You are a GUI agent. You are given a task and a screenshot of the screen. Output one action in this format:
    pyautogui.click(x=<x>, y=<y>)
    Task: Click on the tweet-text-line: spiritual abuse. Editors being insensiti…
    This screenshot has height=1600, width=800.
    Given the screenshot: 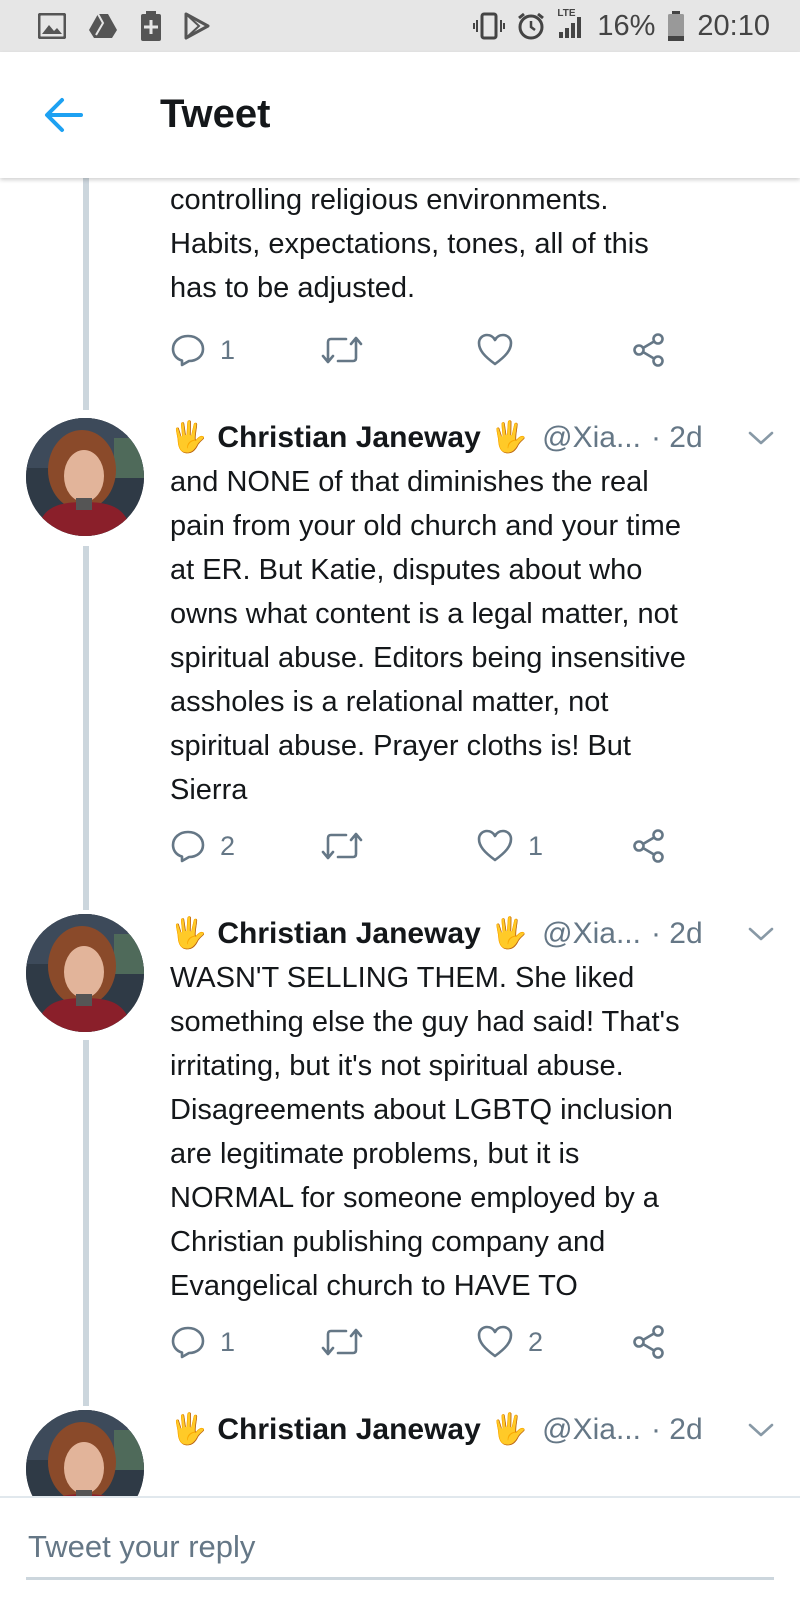 What is the action you would take?
    pyautogui.click(x=428, y=658)
    